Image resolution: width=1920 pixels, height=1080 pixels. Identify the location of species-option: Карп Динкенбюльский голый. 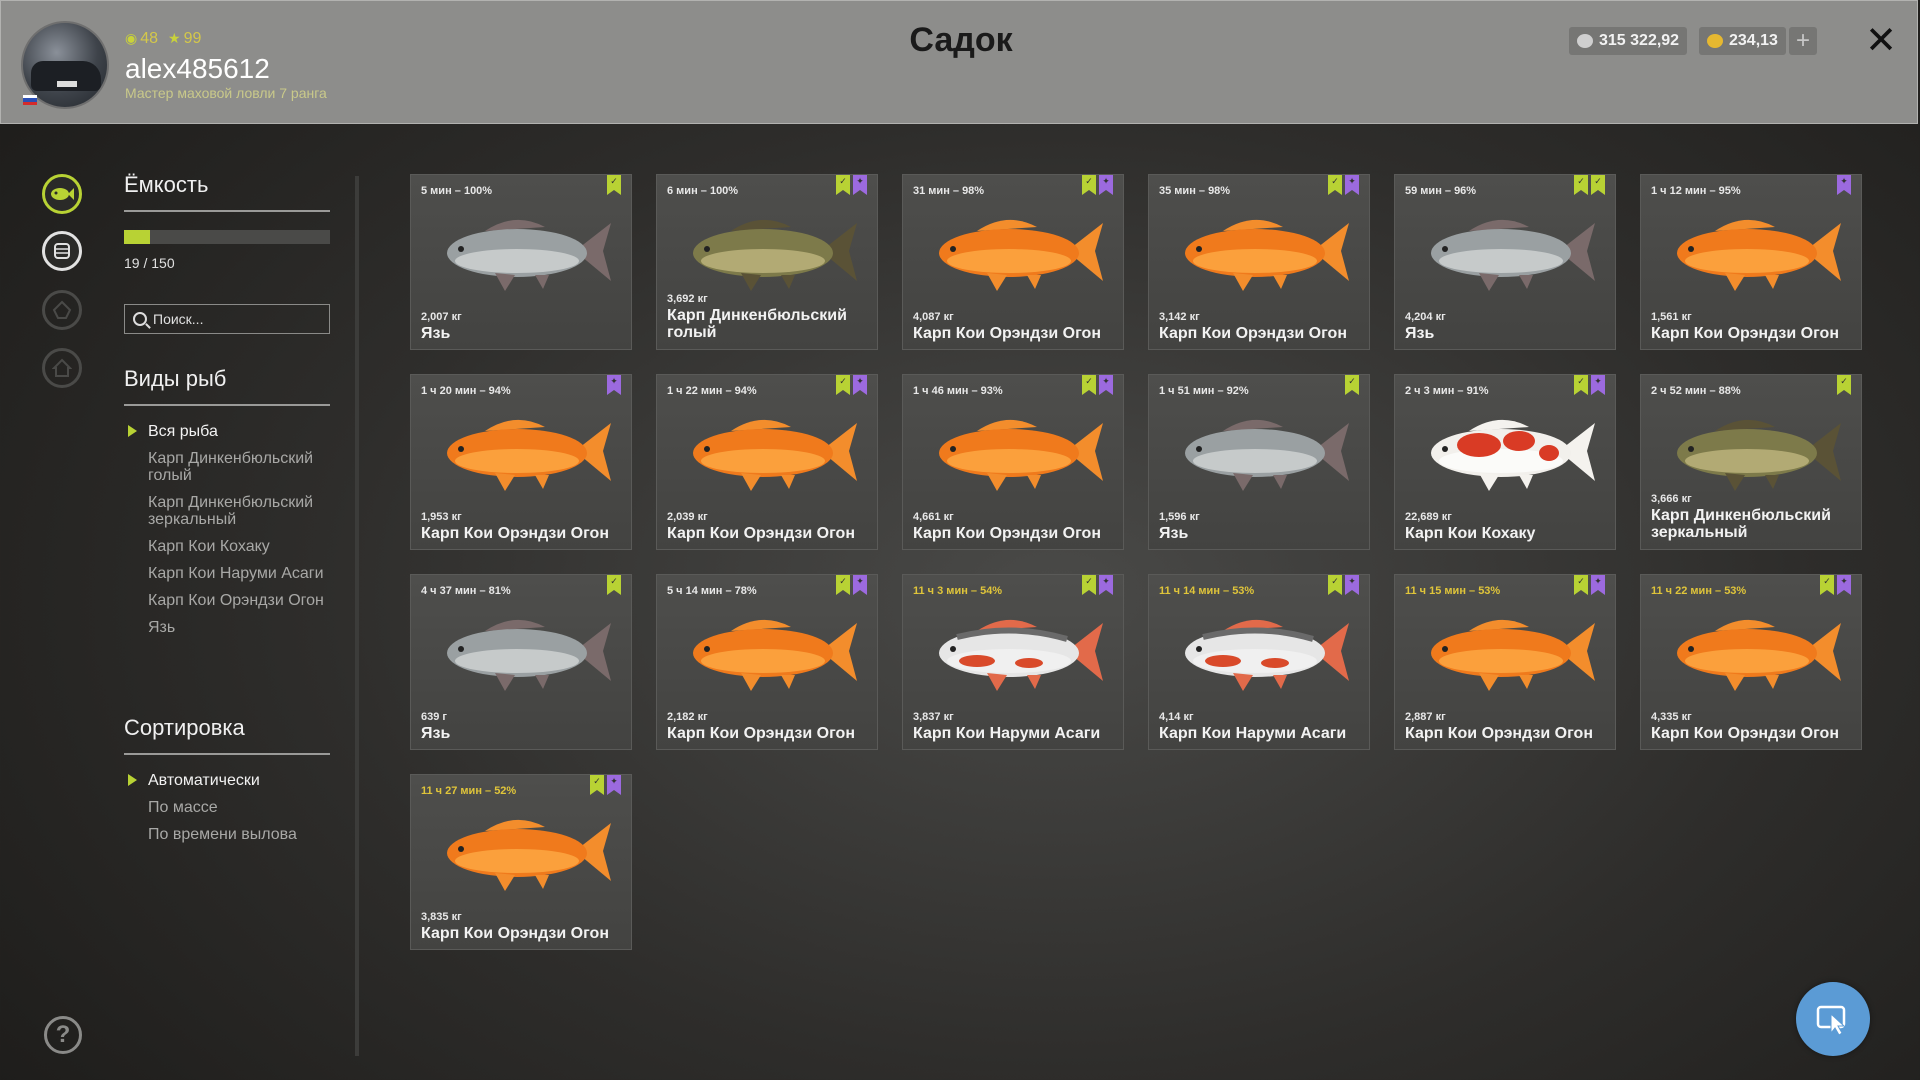
(243, 467).